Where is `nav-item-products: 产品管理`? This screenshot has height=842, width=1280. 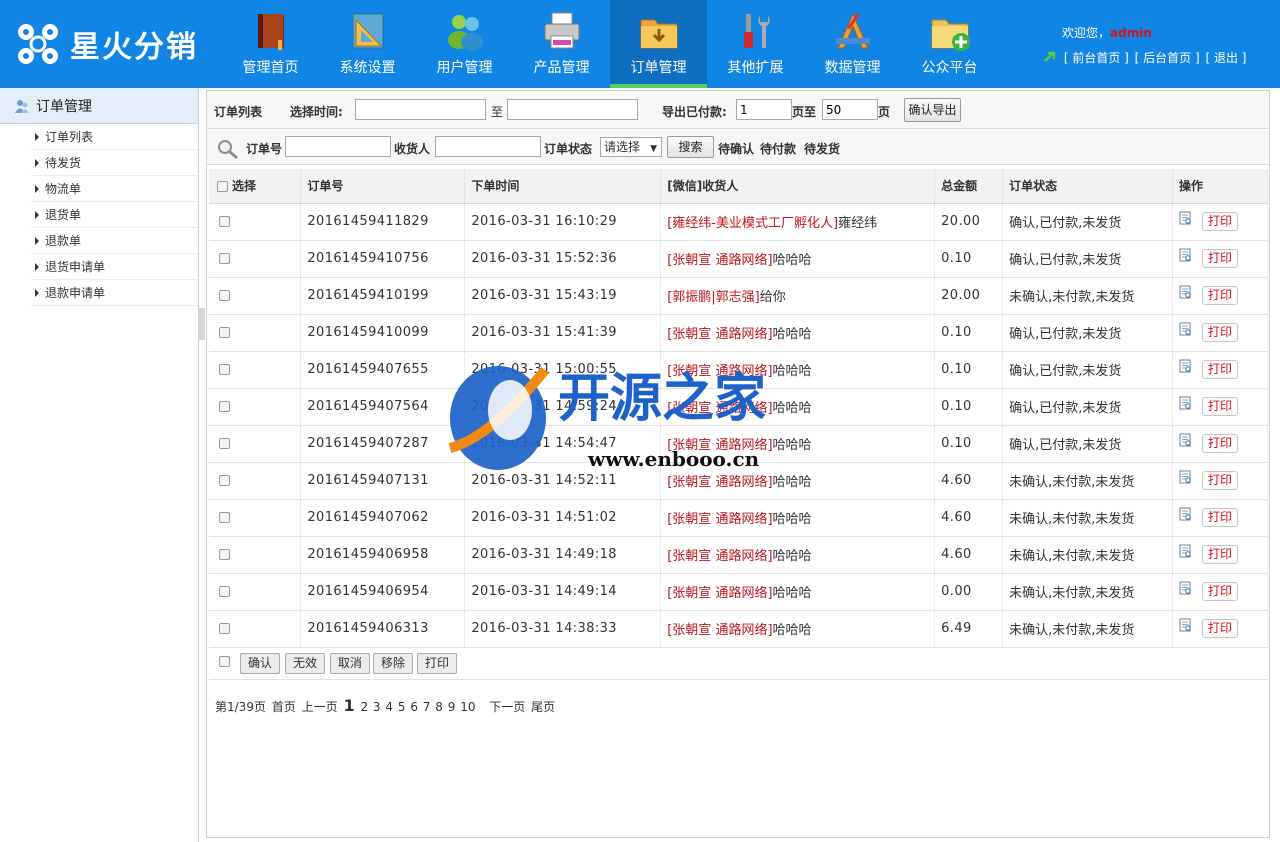 nav-item-products: 产品管理 is located at coordinates (561, 44).